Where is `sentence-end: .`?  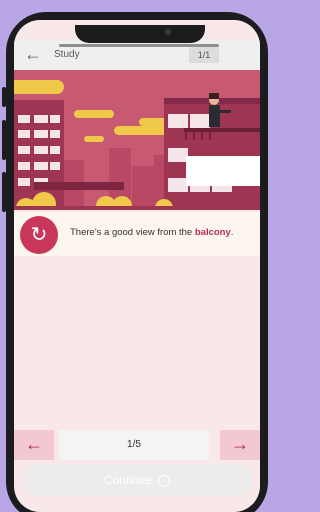 sentence-end: . is located at coordinates (232, 232).